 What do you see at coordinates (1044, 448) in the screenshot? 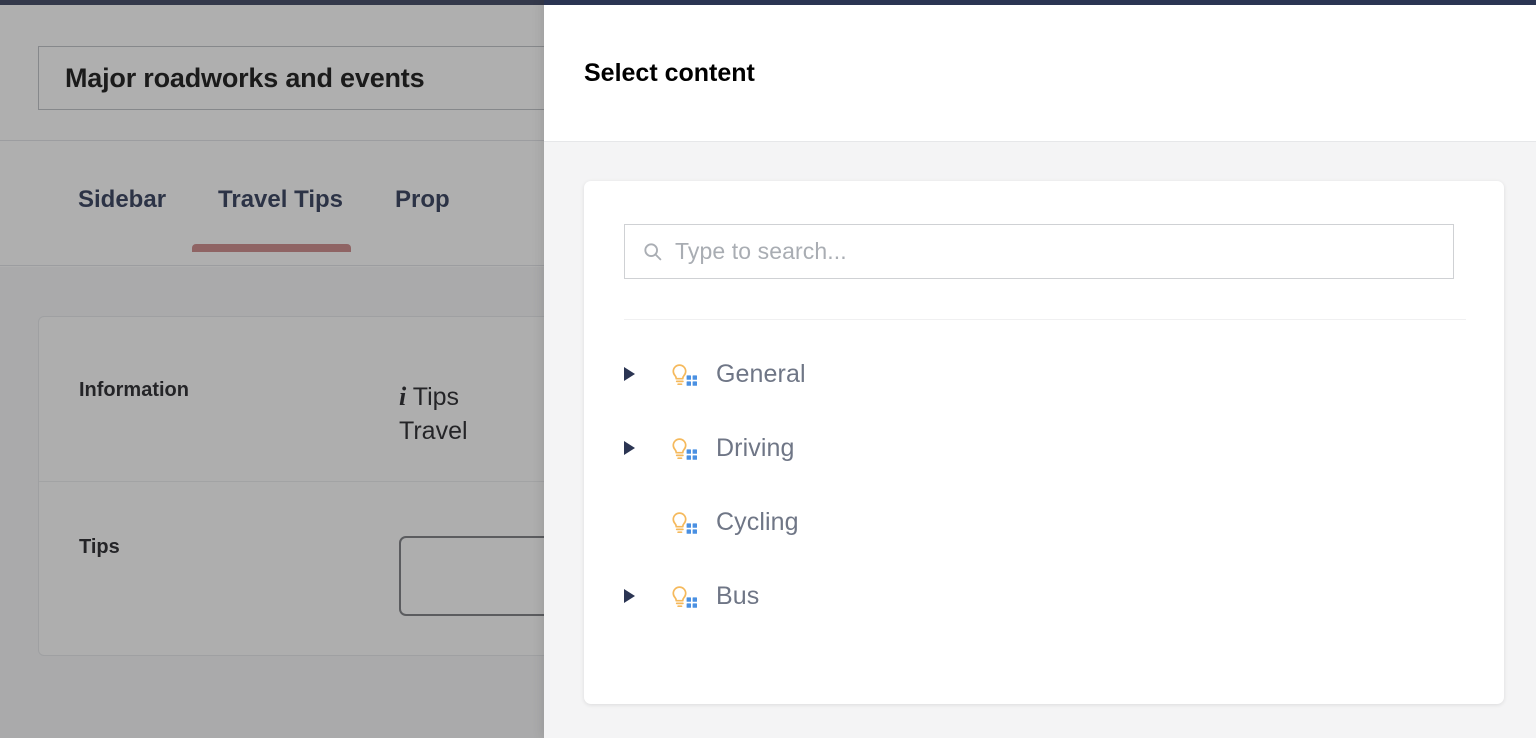
I see `tree-item-driving: Driving` at bounding box center [1044, 448].